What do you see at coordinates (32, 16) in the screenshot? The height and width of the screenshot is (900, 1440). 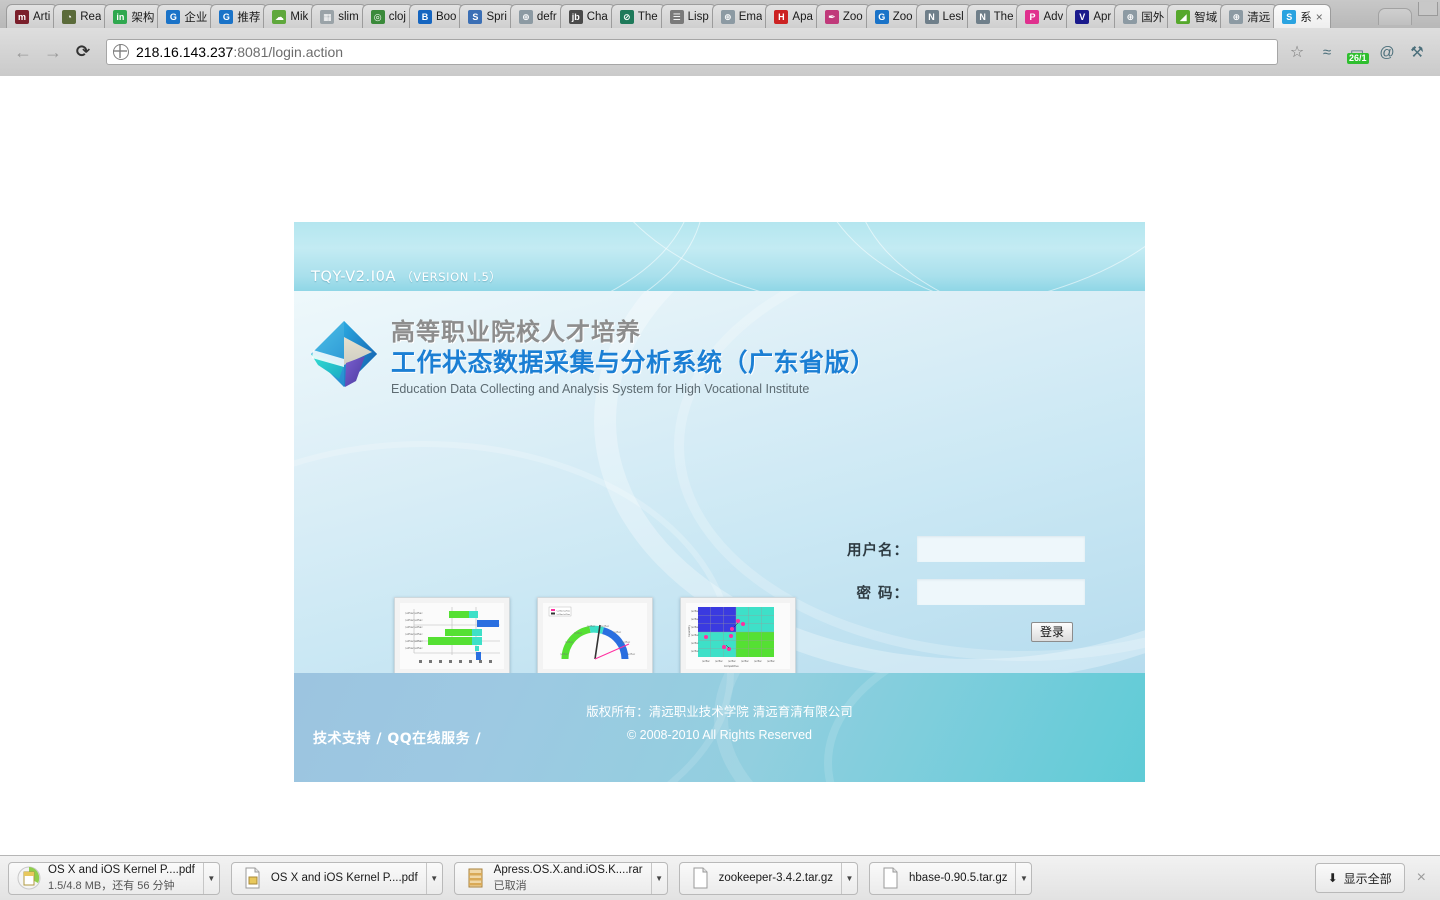 I see `browser-tab: m Arti` at bounding box center [32, 16].